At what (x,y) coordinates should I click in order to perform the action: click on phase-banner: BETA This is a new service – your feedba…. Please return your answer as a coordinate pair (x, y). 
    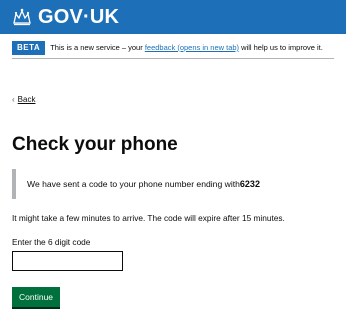
    Looking at the image, I should click on (173, 48).